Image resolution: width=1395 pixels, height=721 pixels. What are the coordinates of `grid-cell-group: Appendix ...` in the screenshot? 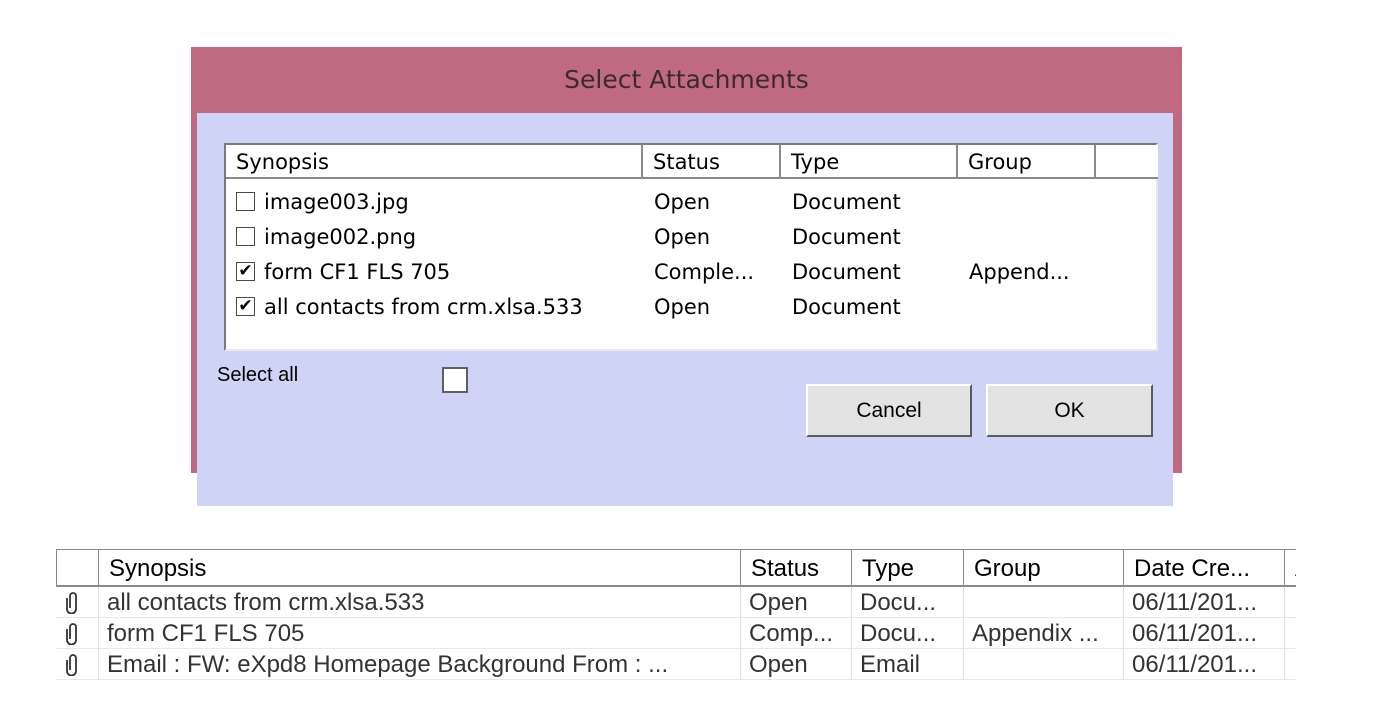 It's located at (1043, 633).